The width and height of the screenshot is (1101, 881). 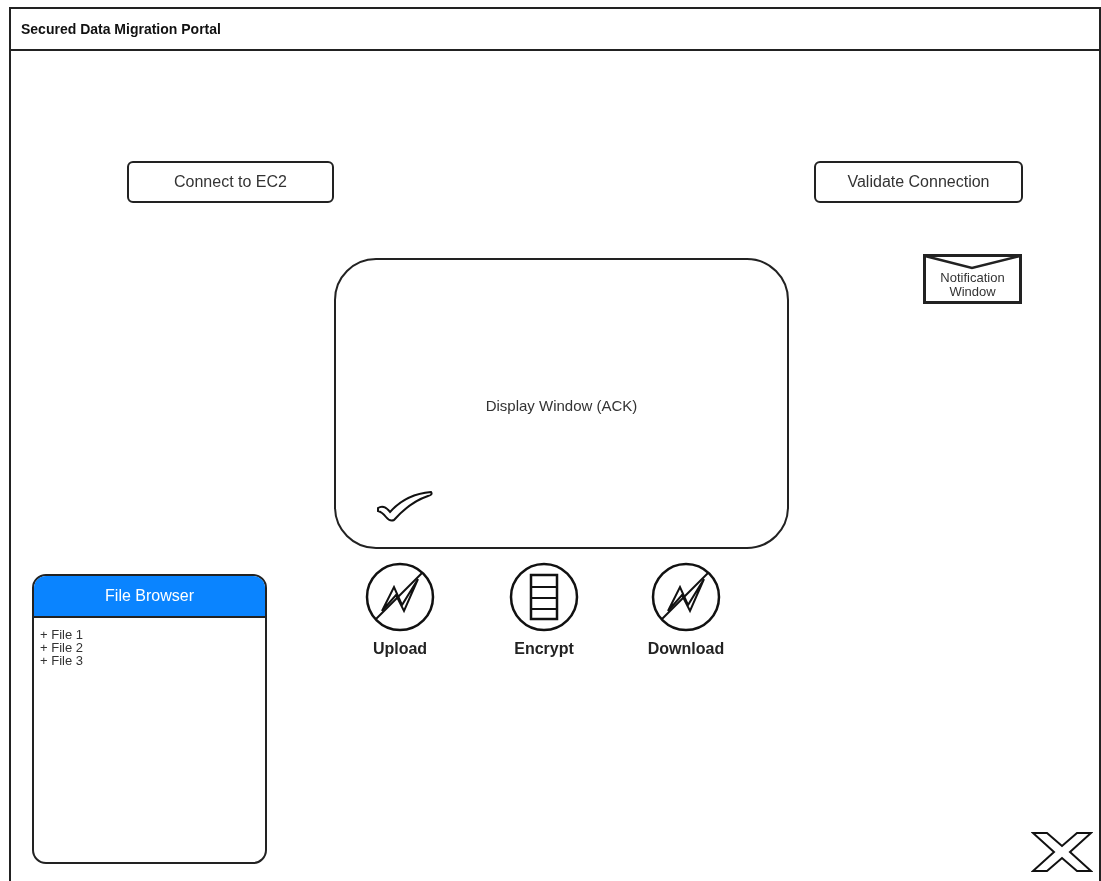 What do you see at coordinates (121, 29) in the screenshot?
I see `window-title: Secured Data Migration Portal` at bounding box center [121, 29].